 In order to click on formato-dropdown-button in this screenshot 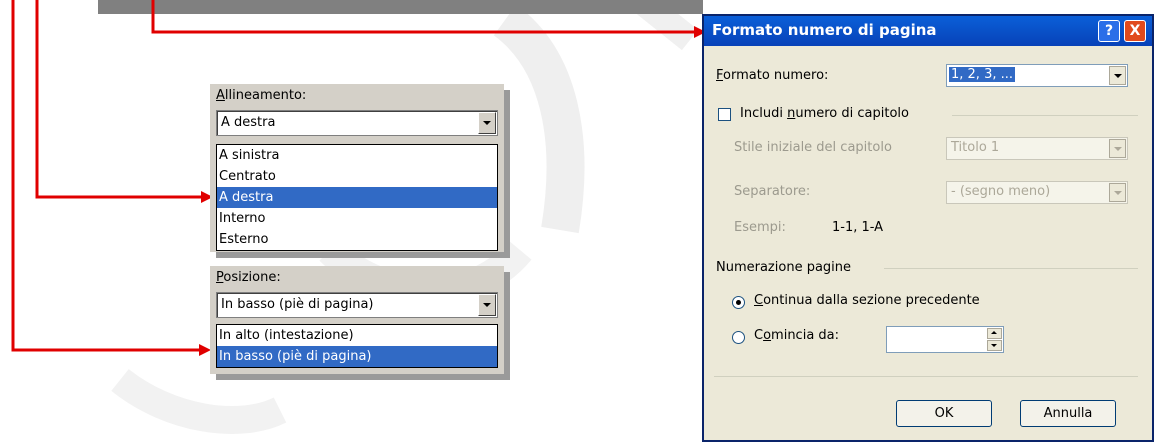, I will do `click(1117, 75)`.